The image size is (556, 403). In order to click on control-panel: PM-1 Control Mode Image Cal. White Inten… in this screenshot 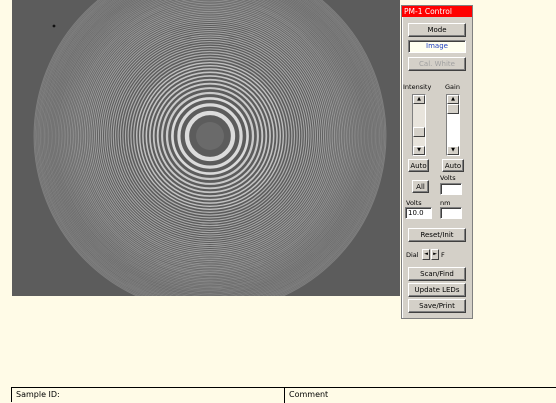, I will do `click(437, 162)`.